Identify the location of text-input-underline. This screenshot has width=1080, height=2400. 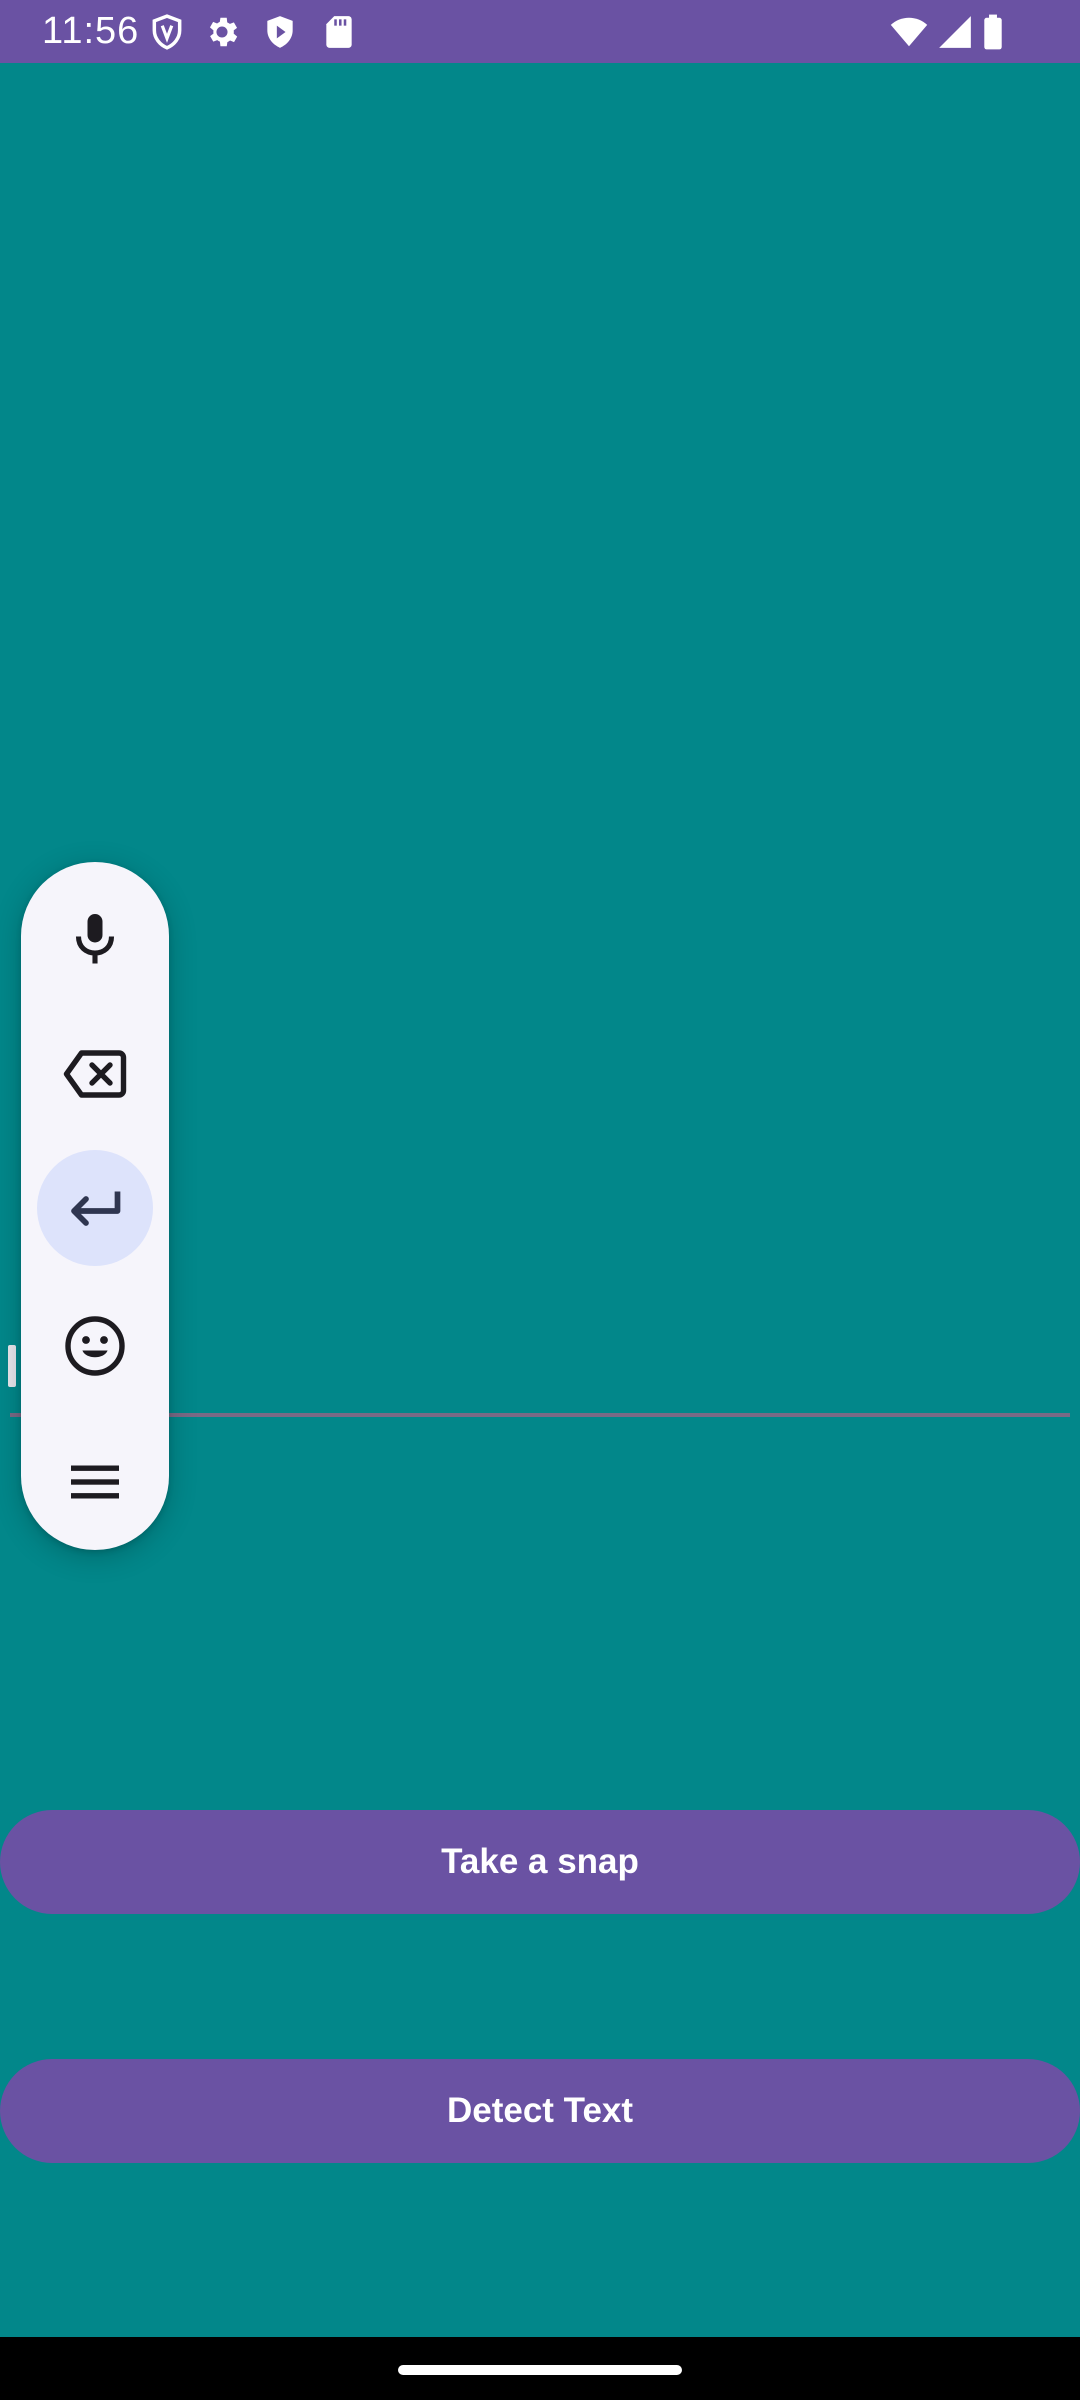
(540, 1415).